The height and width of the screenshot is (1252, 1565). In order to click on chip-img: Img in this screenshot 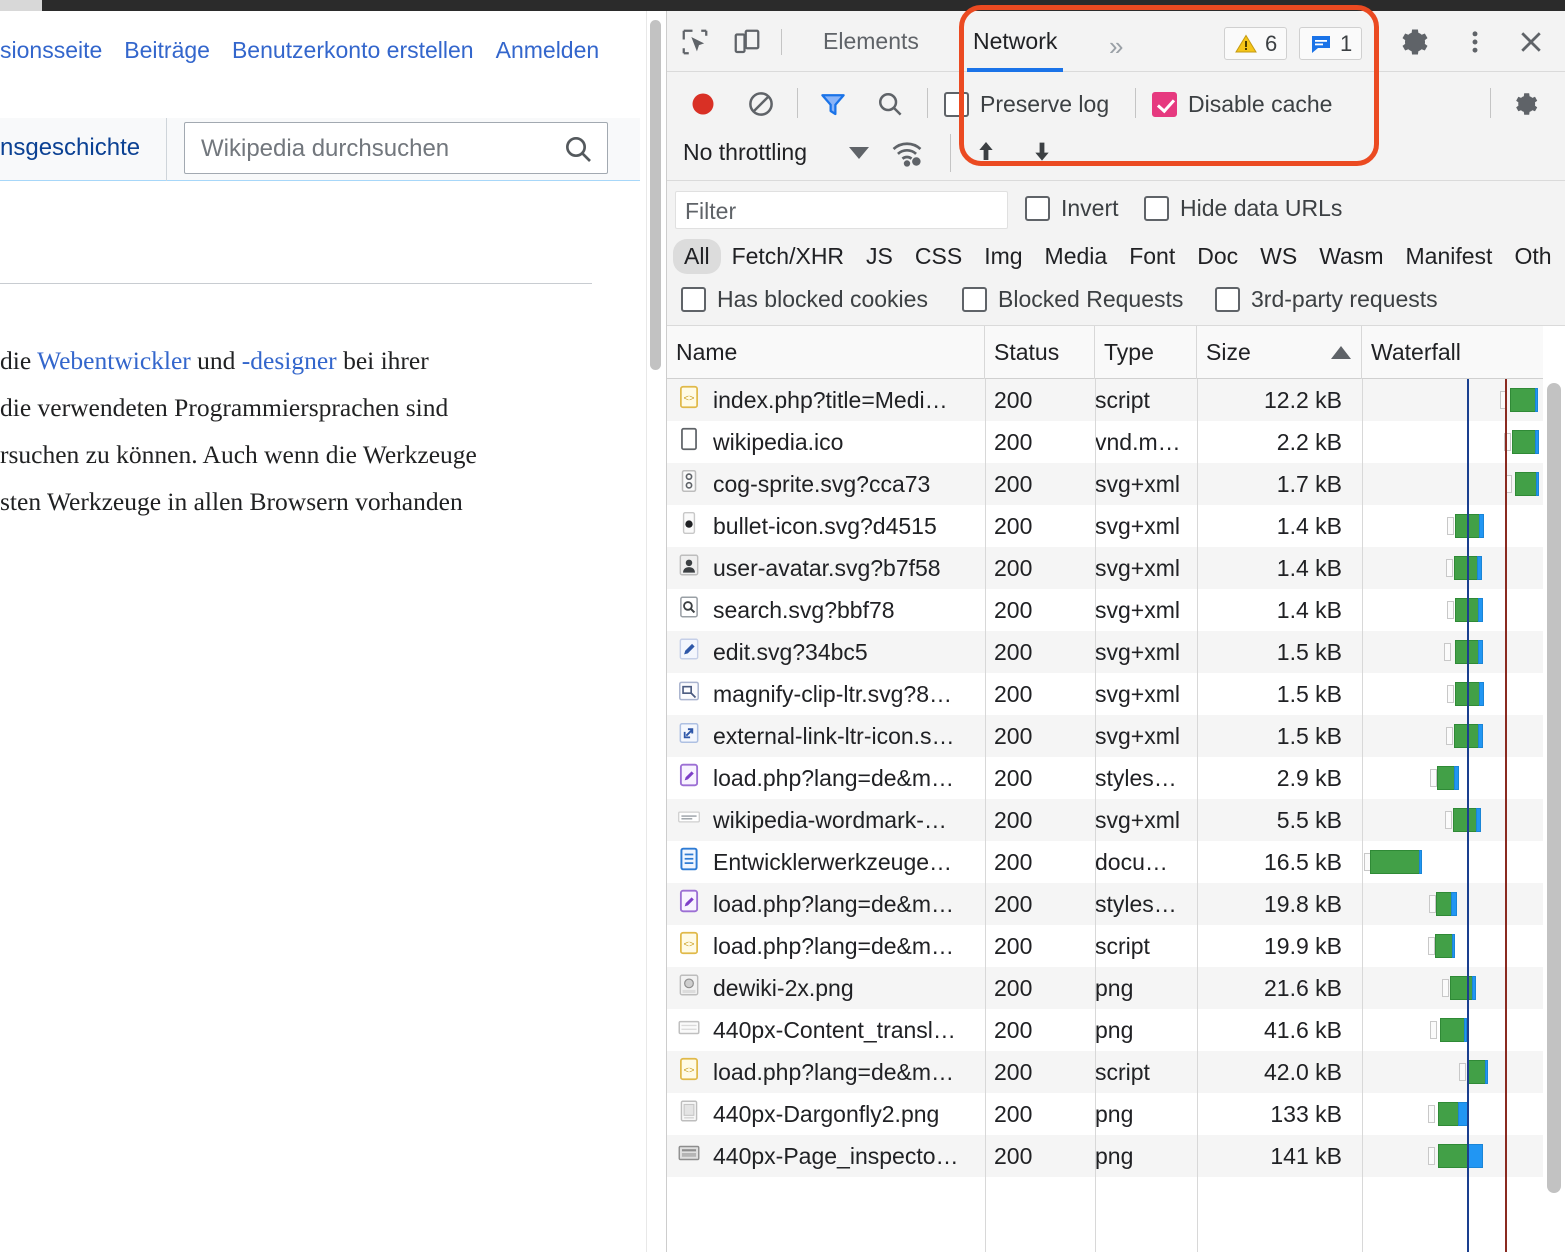, I will do `click(1003, 256)`.